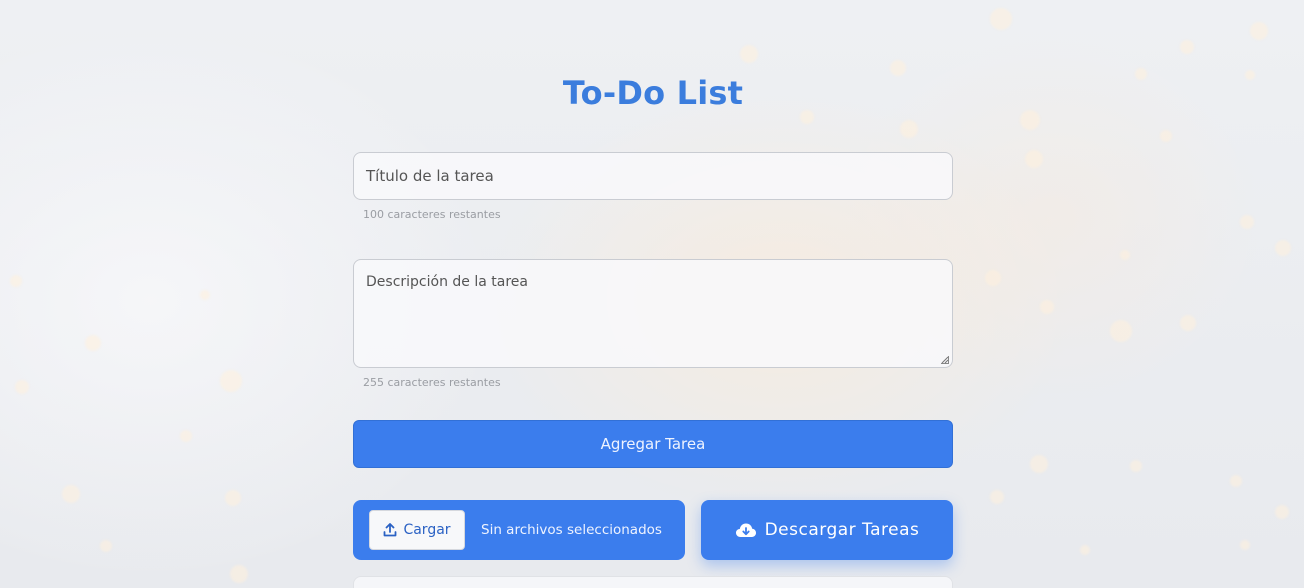  I want to click on file-upload-control: Cargar Sin archivos seleccionados, so click(519, 530).